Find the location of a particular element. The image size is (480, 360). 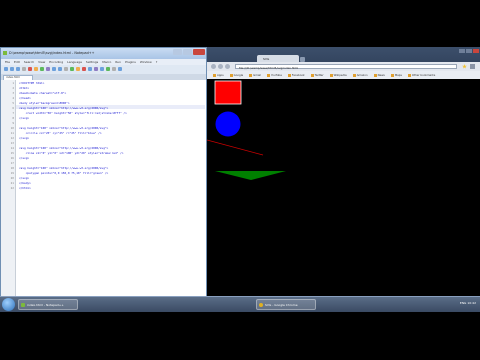

line-number: 22 is located at coordinates (12, 188).